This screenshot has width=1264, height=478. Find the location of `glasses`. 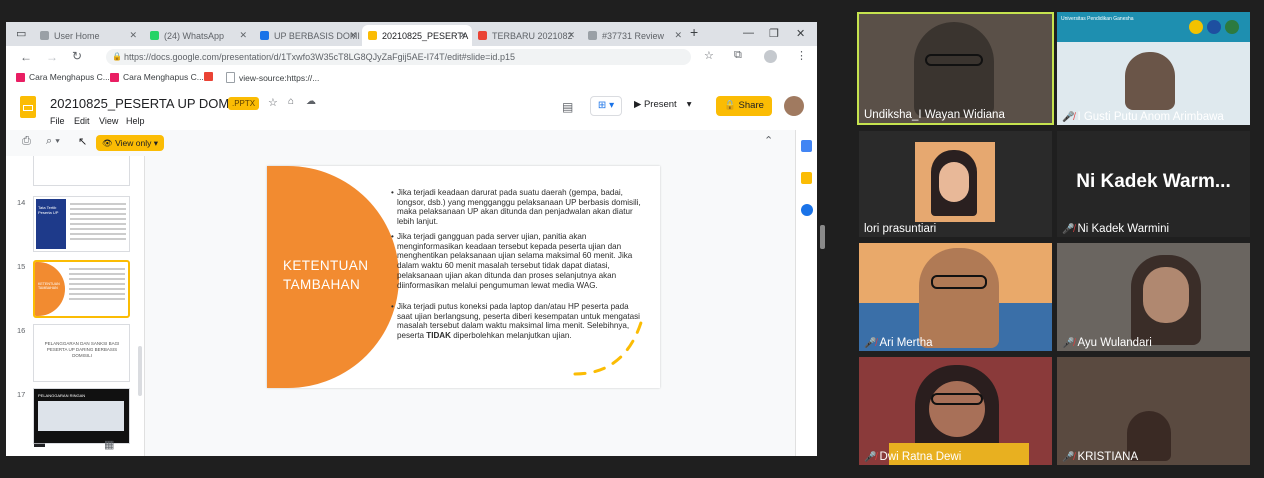

glasses is located at coordinates (954, 60).